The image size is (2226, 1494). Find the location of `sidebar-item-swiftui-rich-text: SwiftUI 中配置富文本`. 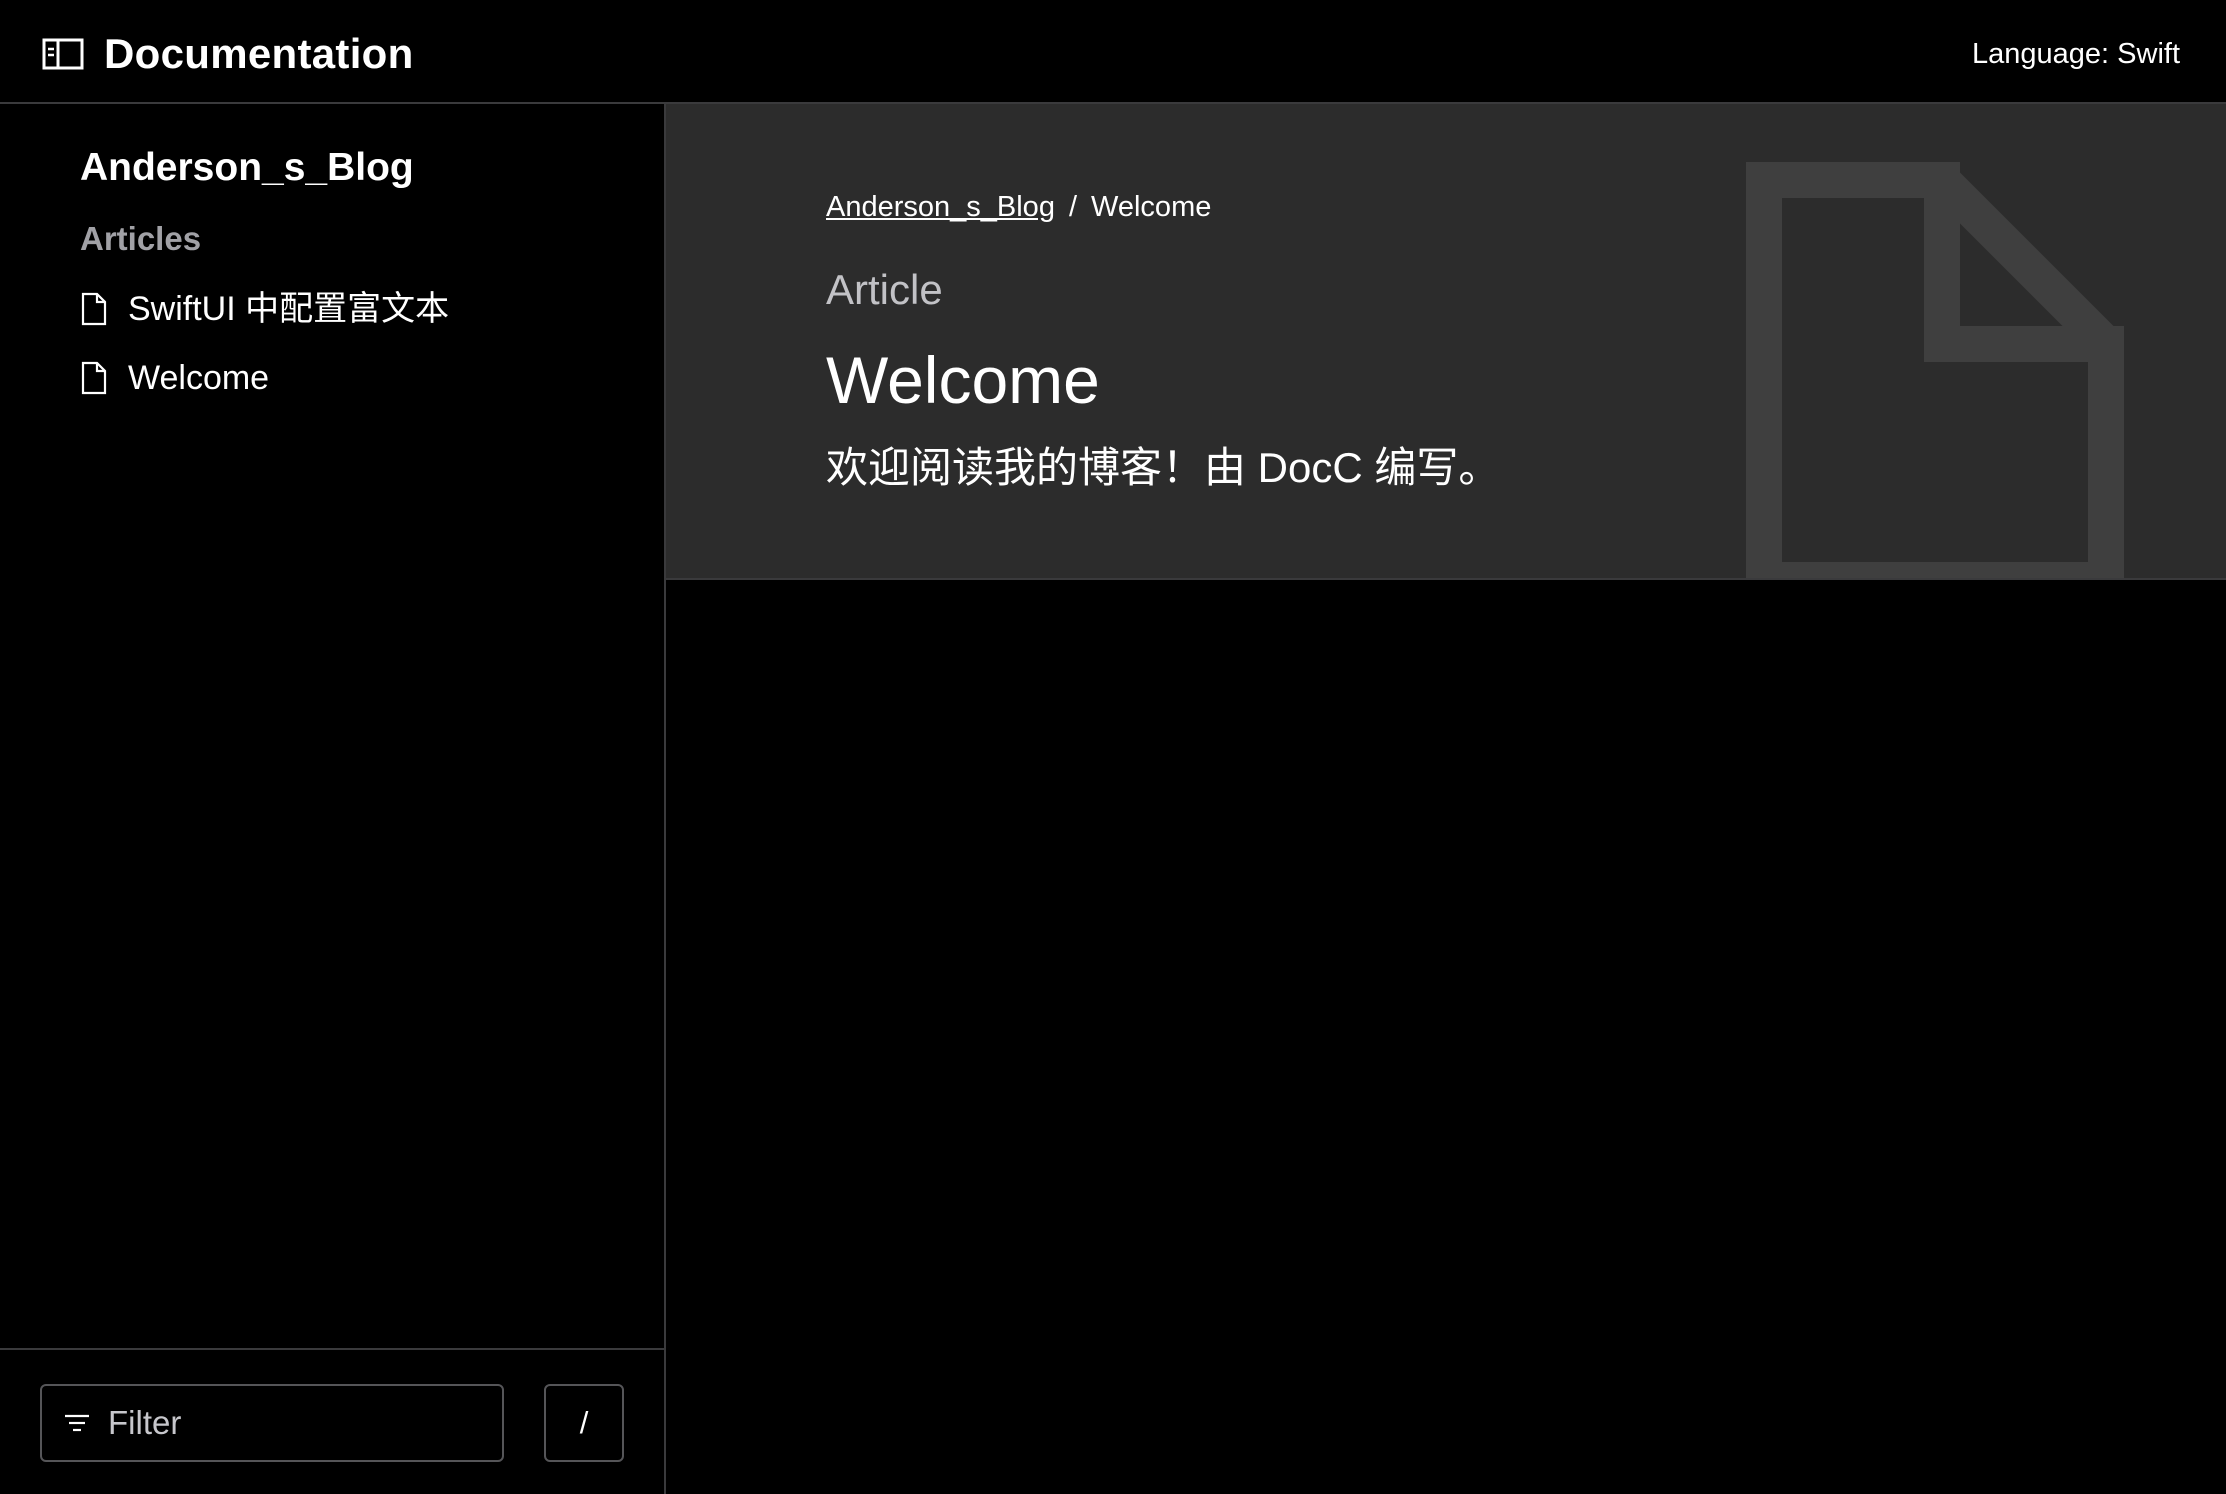

sidebar-item-swiftui-rich-text: SwiftUI 中配置富文本 is located at coordinates (264, 309).